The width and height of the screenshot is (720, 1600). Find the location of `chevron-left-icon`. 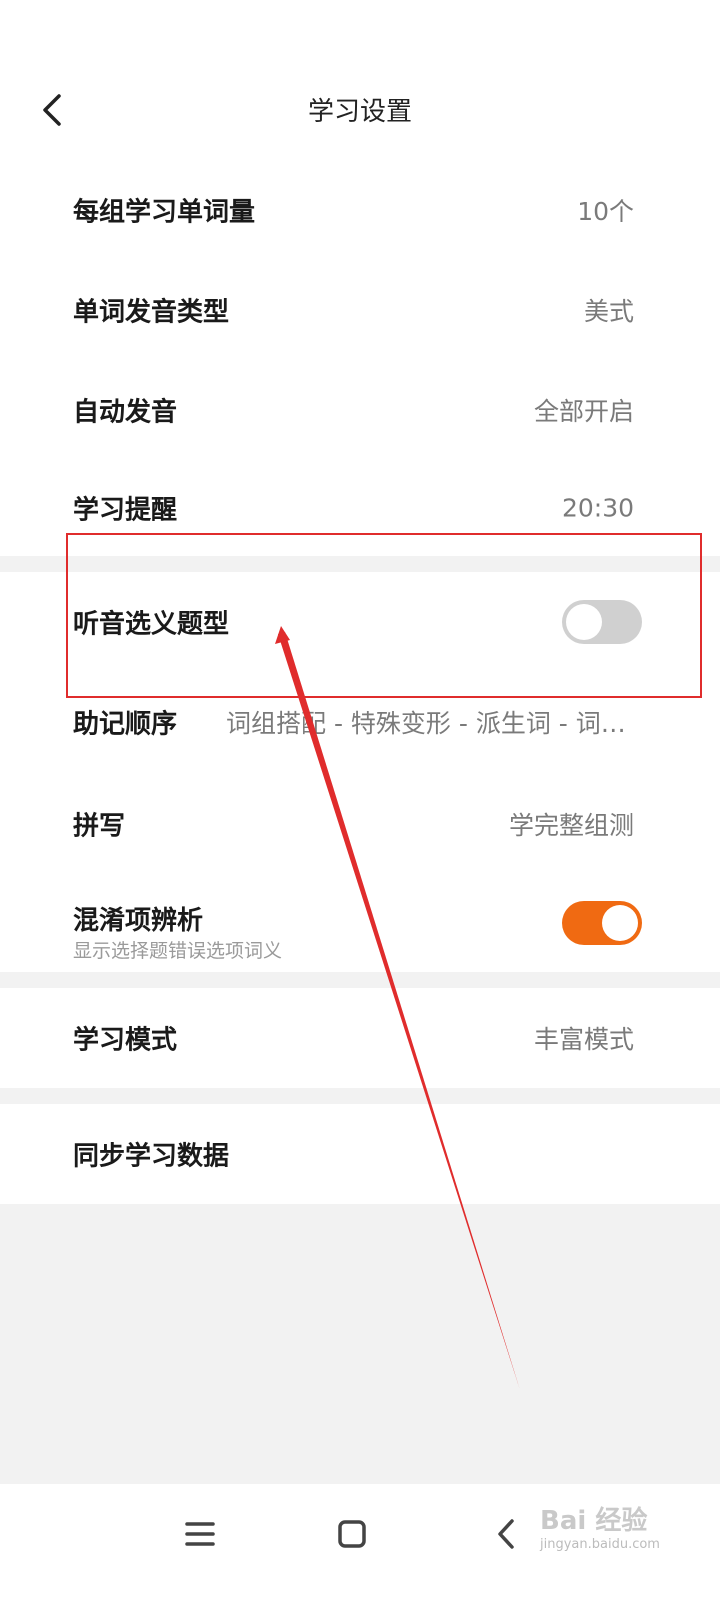

chevron-left-icon is located at coordinates (506, 1534).